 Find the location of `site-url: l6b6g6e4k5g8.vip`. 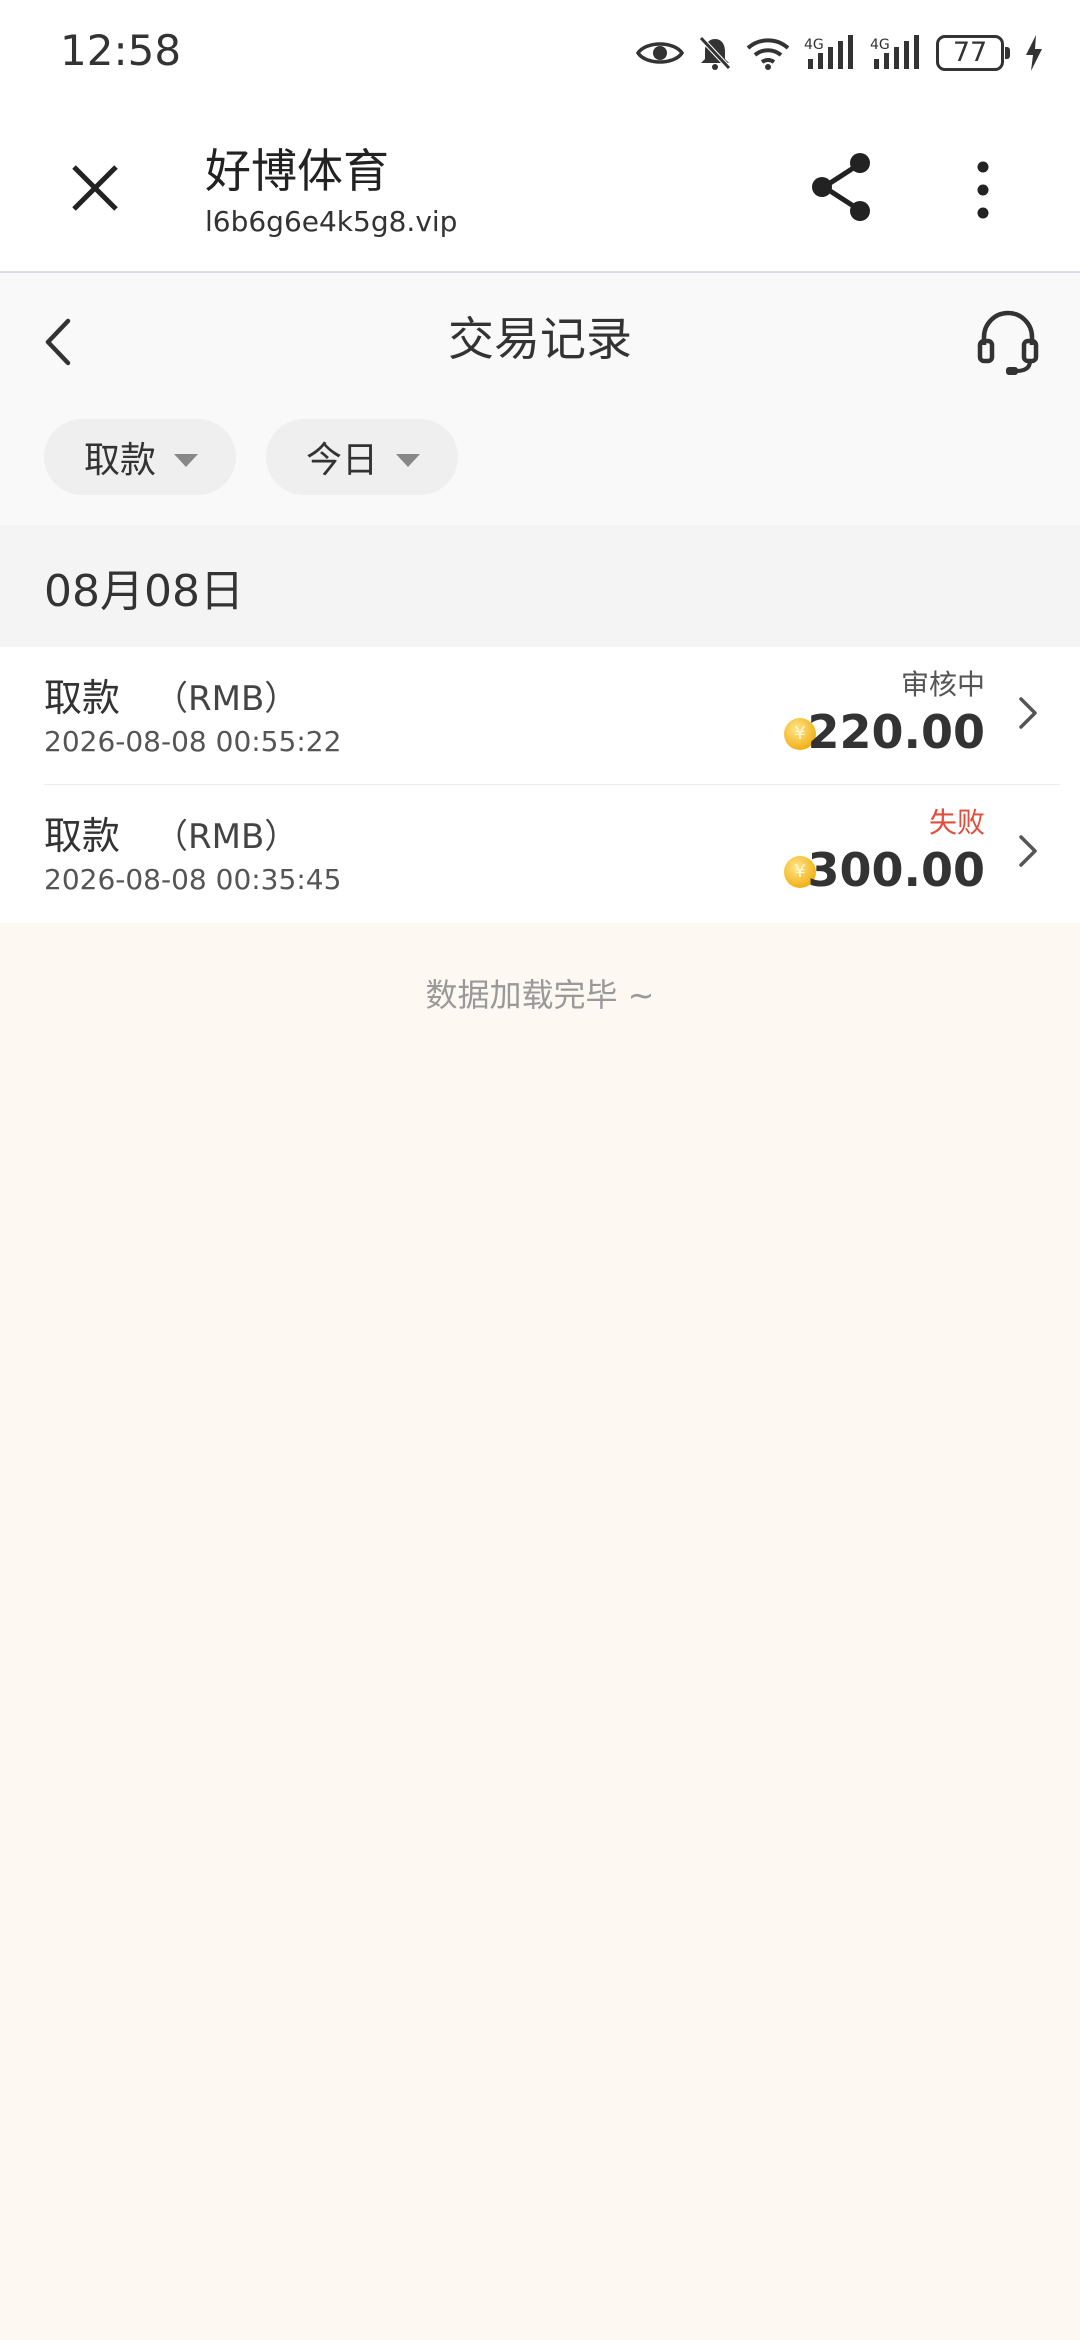

site-url: l6b6g6e4k5g8.vip is located at coordinates (331, 221).